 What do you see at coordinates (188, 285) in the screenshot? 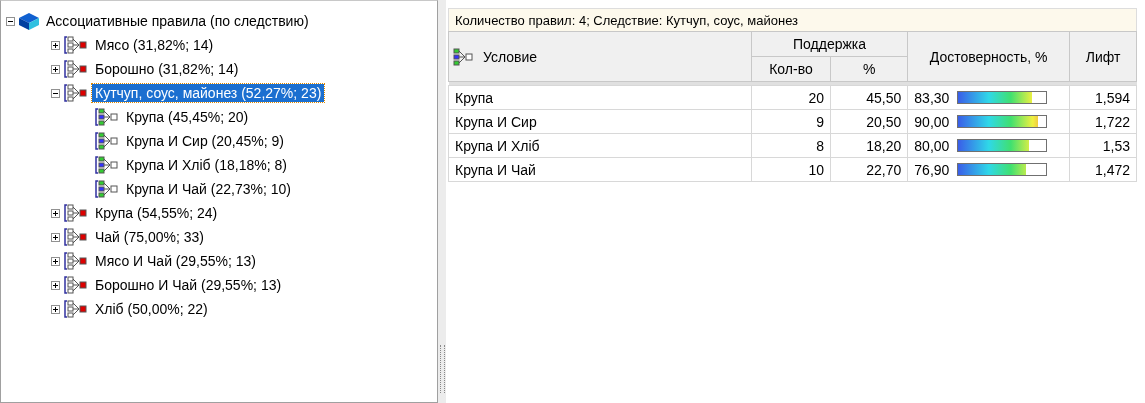
I see `tree-item: Борошно И Чай (29,55%; 13)` at bounding box center [188, 285].